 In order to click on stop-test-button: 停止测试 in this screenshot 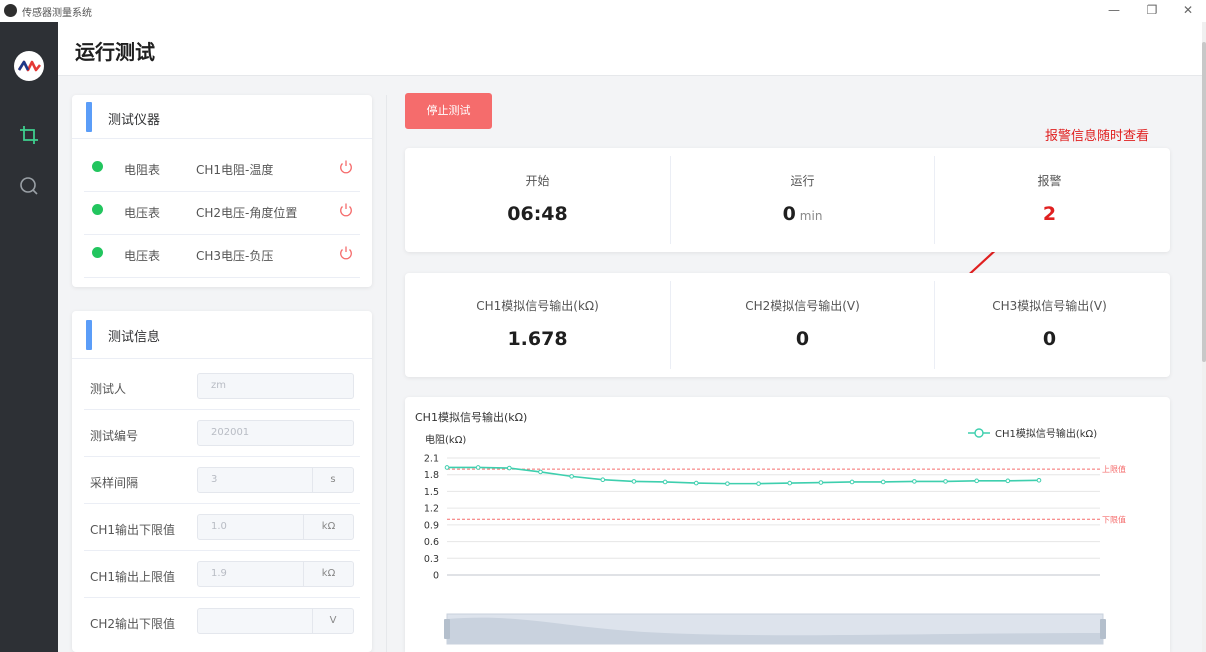, I will do `click(448, 111)`.